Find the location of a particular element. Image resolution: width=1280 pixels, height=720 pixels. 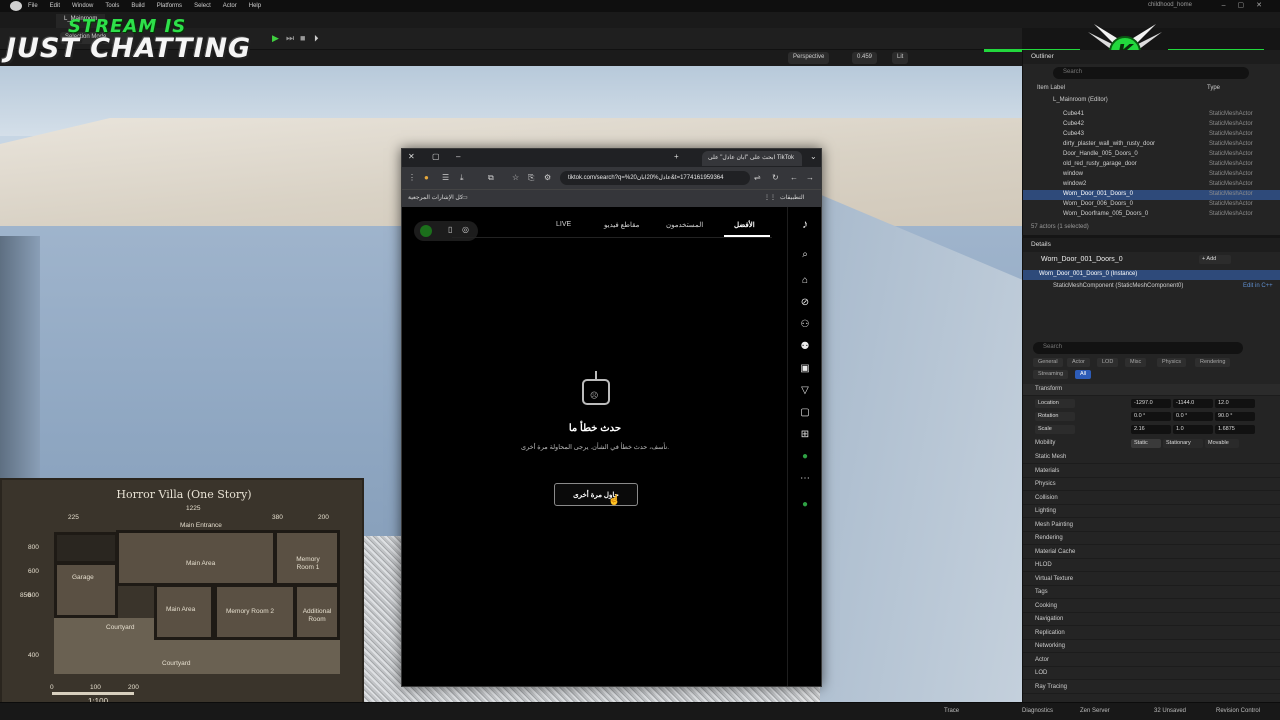

filter-misc: Misc is located at coordinates (1136, 362).